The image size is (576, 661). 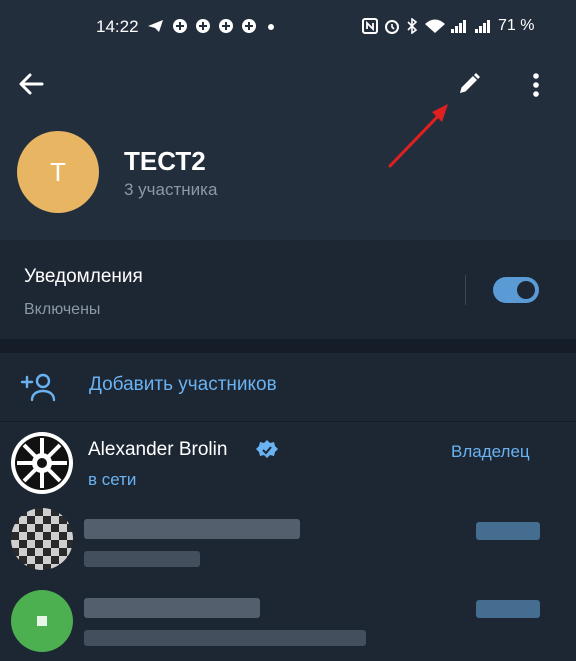 What do you see at coordinates (42, 463) in the screenshot?
I see `empire-avatar` at bounding box center [42, 463].